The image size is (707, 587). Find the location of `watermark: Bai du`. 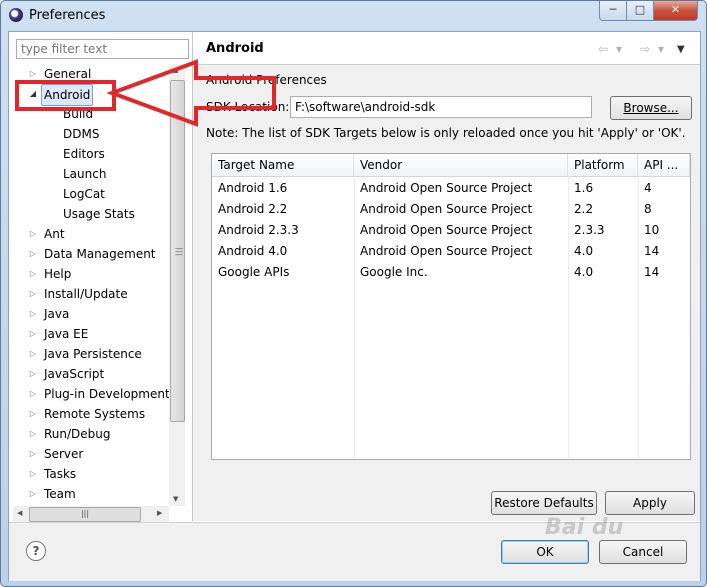

watermark: Bai du is located at coordinates (584, 527).